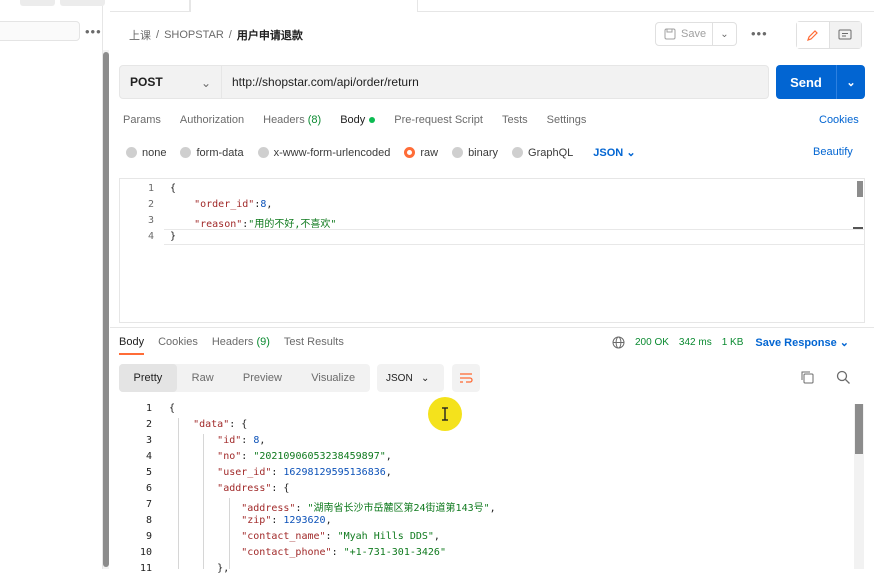 This screenshot has width=874, height=574. Describe the element at coordinates (694, 34) in the screenshot. I see `save-label: Save` at that location.